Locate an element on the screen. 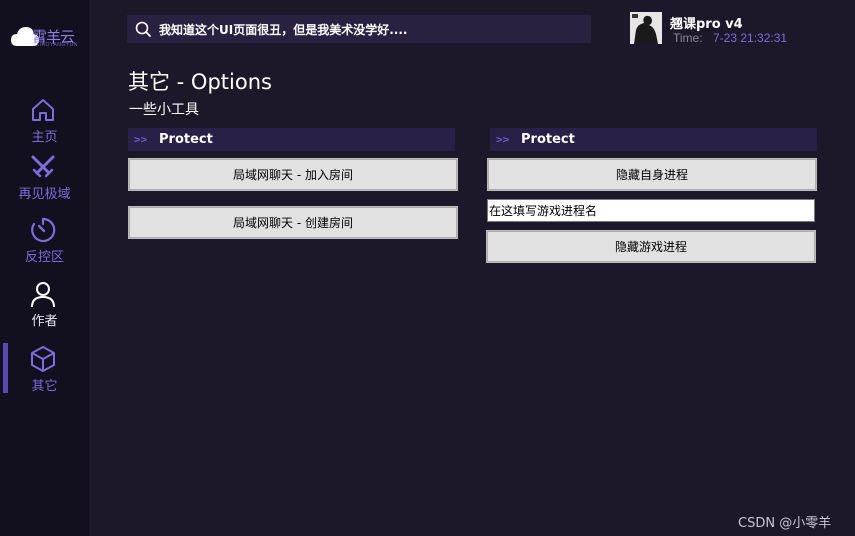 This screenshot has width=855, height=536. avatar-image is located at coordinates (646, 28).